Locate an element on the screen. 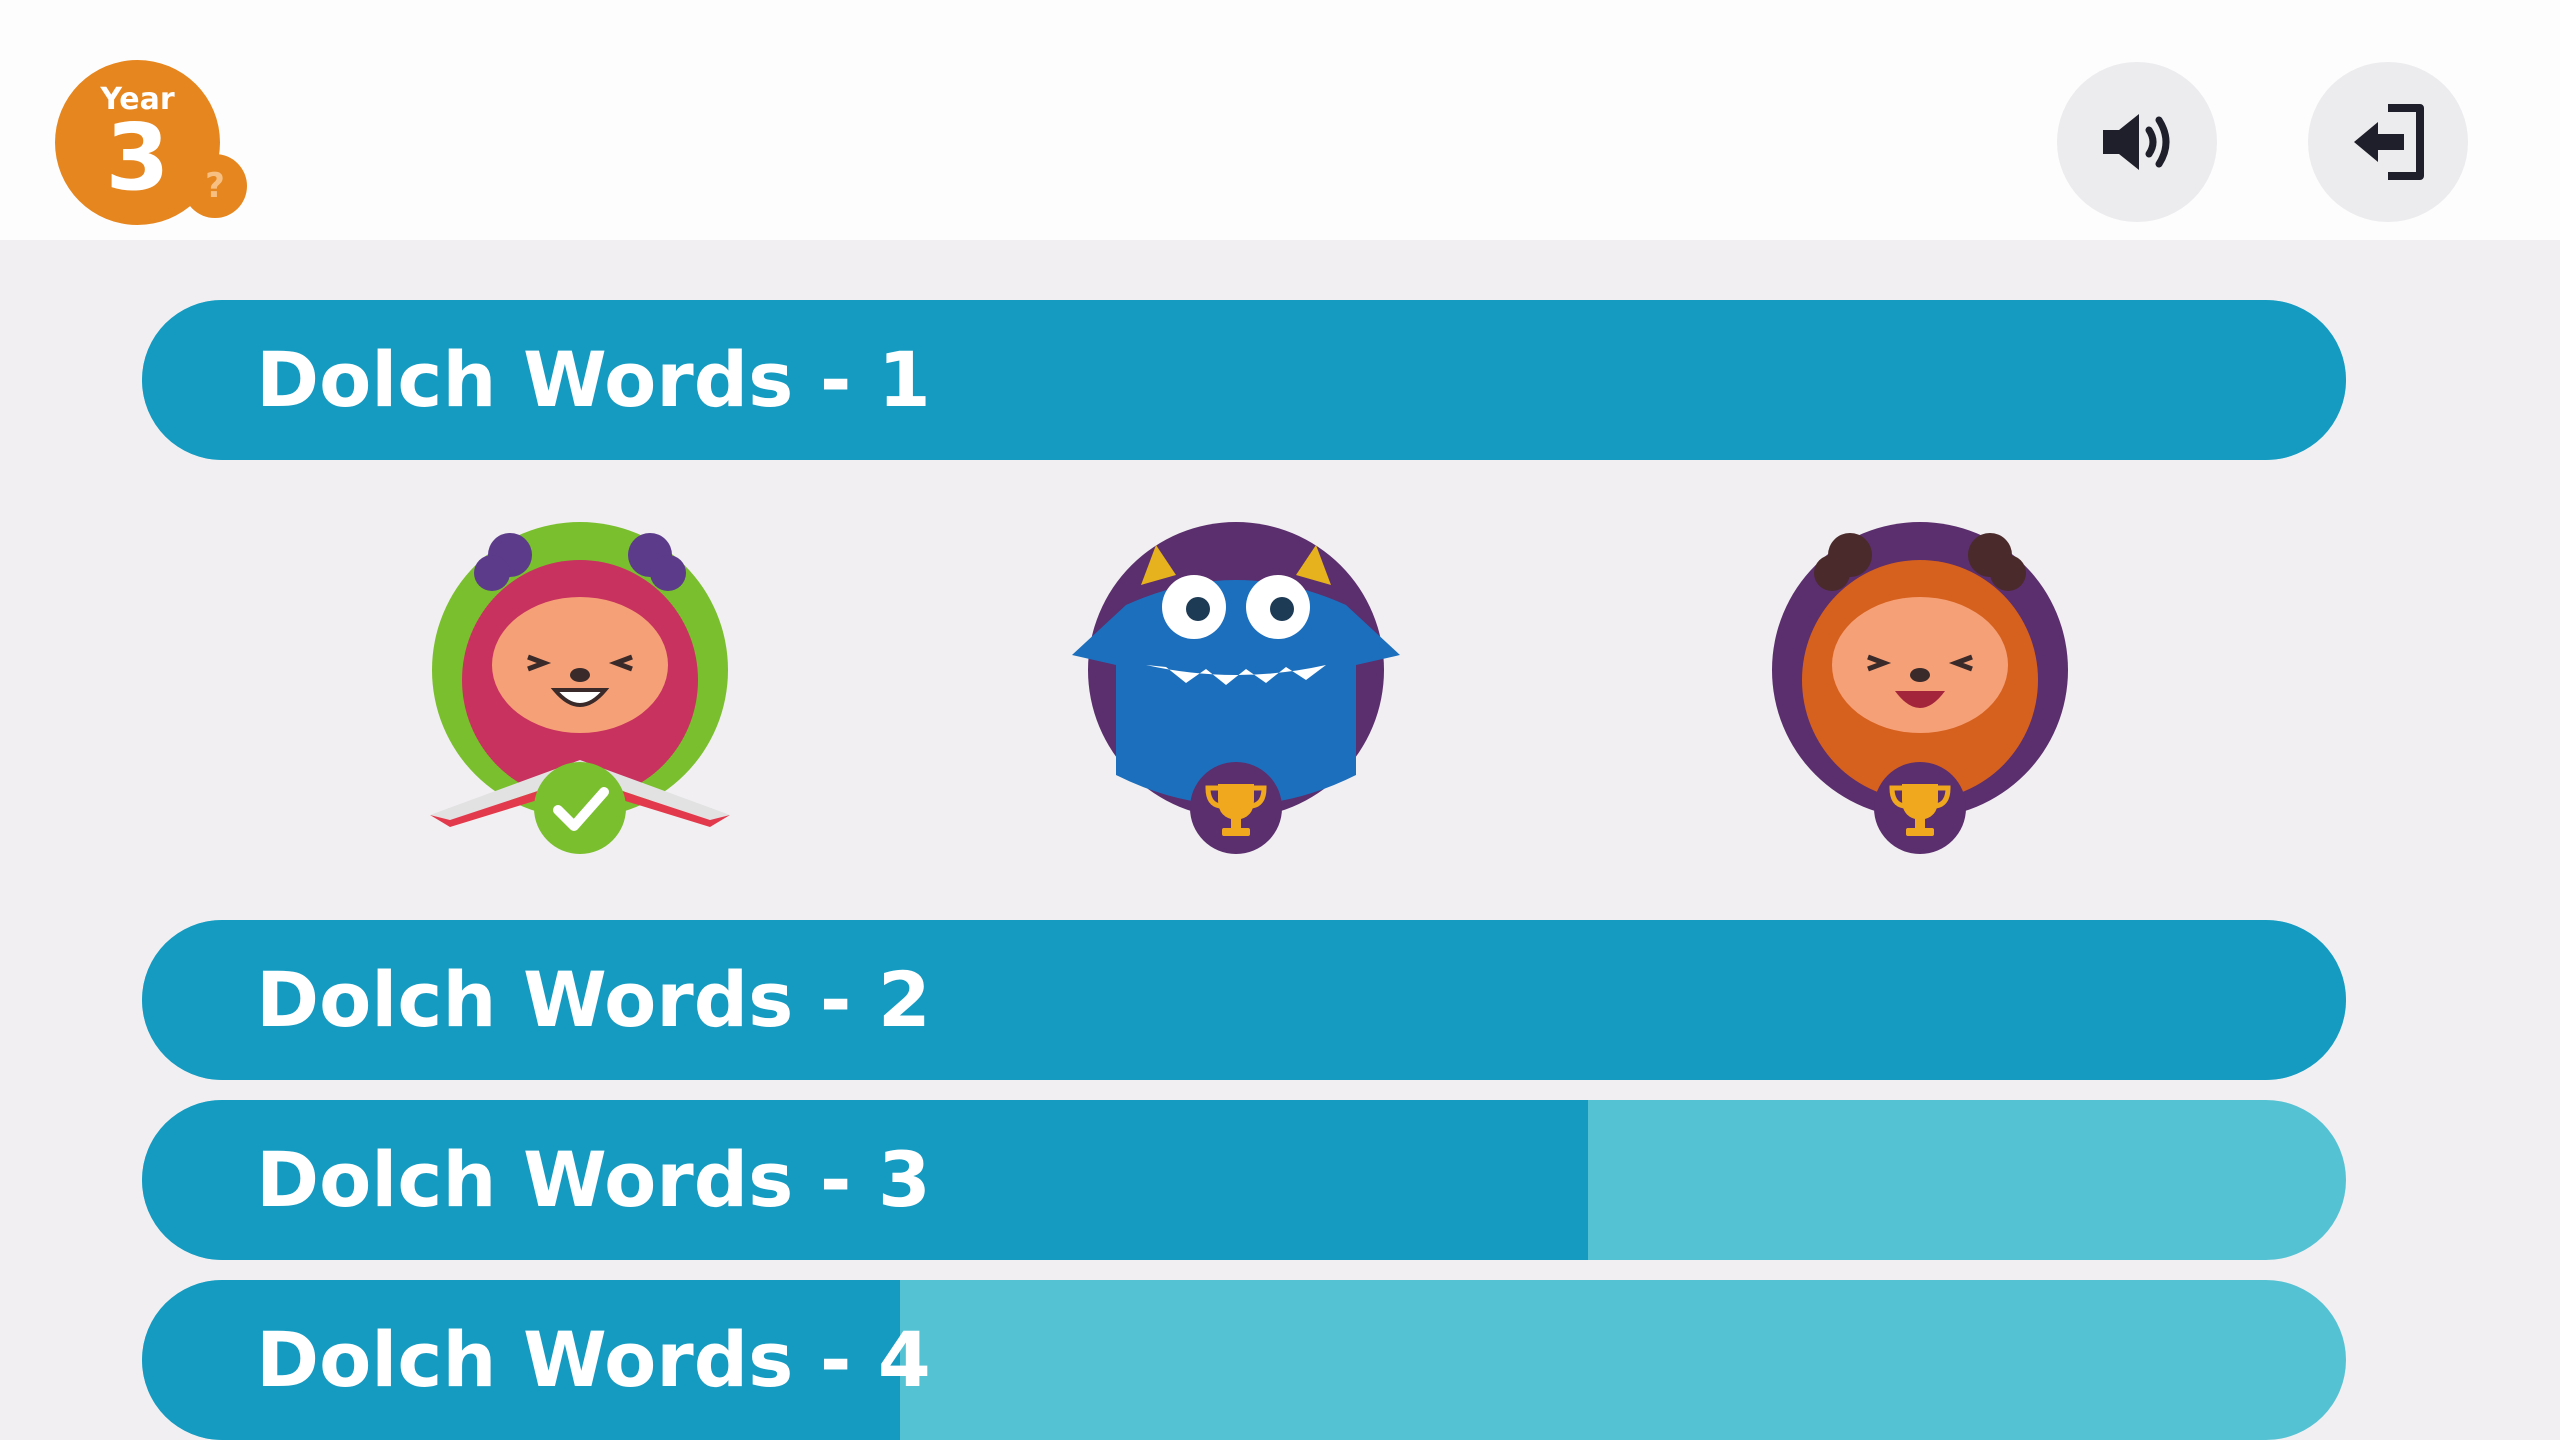  exit-button is located at coordinates (2388, 142).